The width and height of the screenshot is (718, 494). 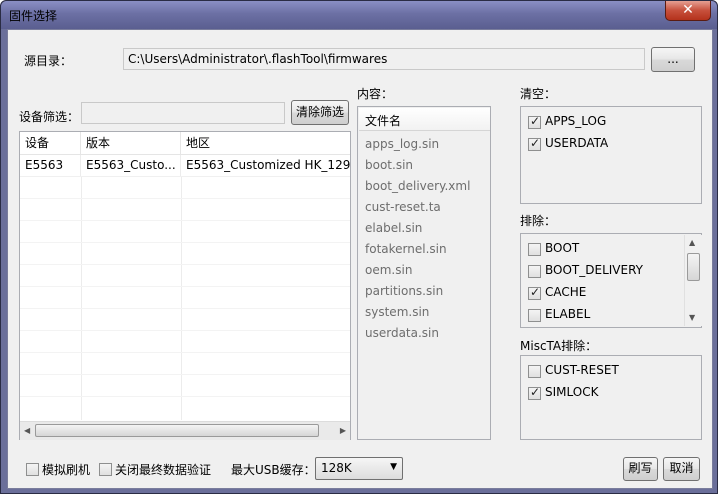 What do you see at coordinates (534, 315) in the screenshot?
I see `exclude-checkbox-elabel` at bounding box center [534, 315].